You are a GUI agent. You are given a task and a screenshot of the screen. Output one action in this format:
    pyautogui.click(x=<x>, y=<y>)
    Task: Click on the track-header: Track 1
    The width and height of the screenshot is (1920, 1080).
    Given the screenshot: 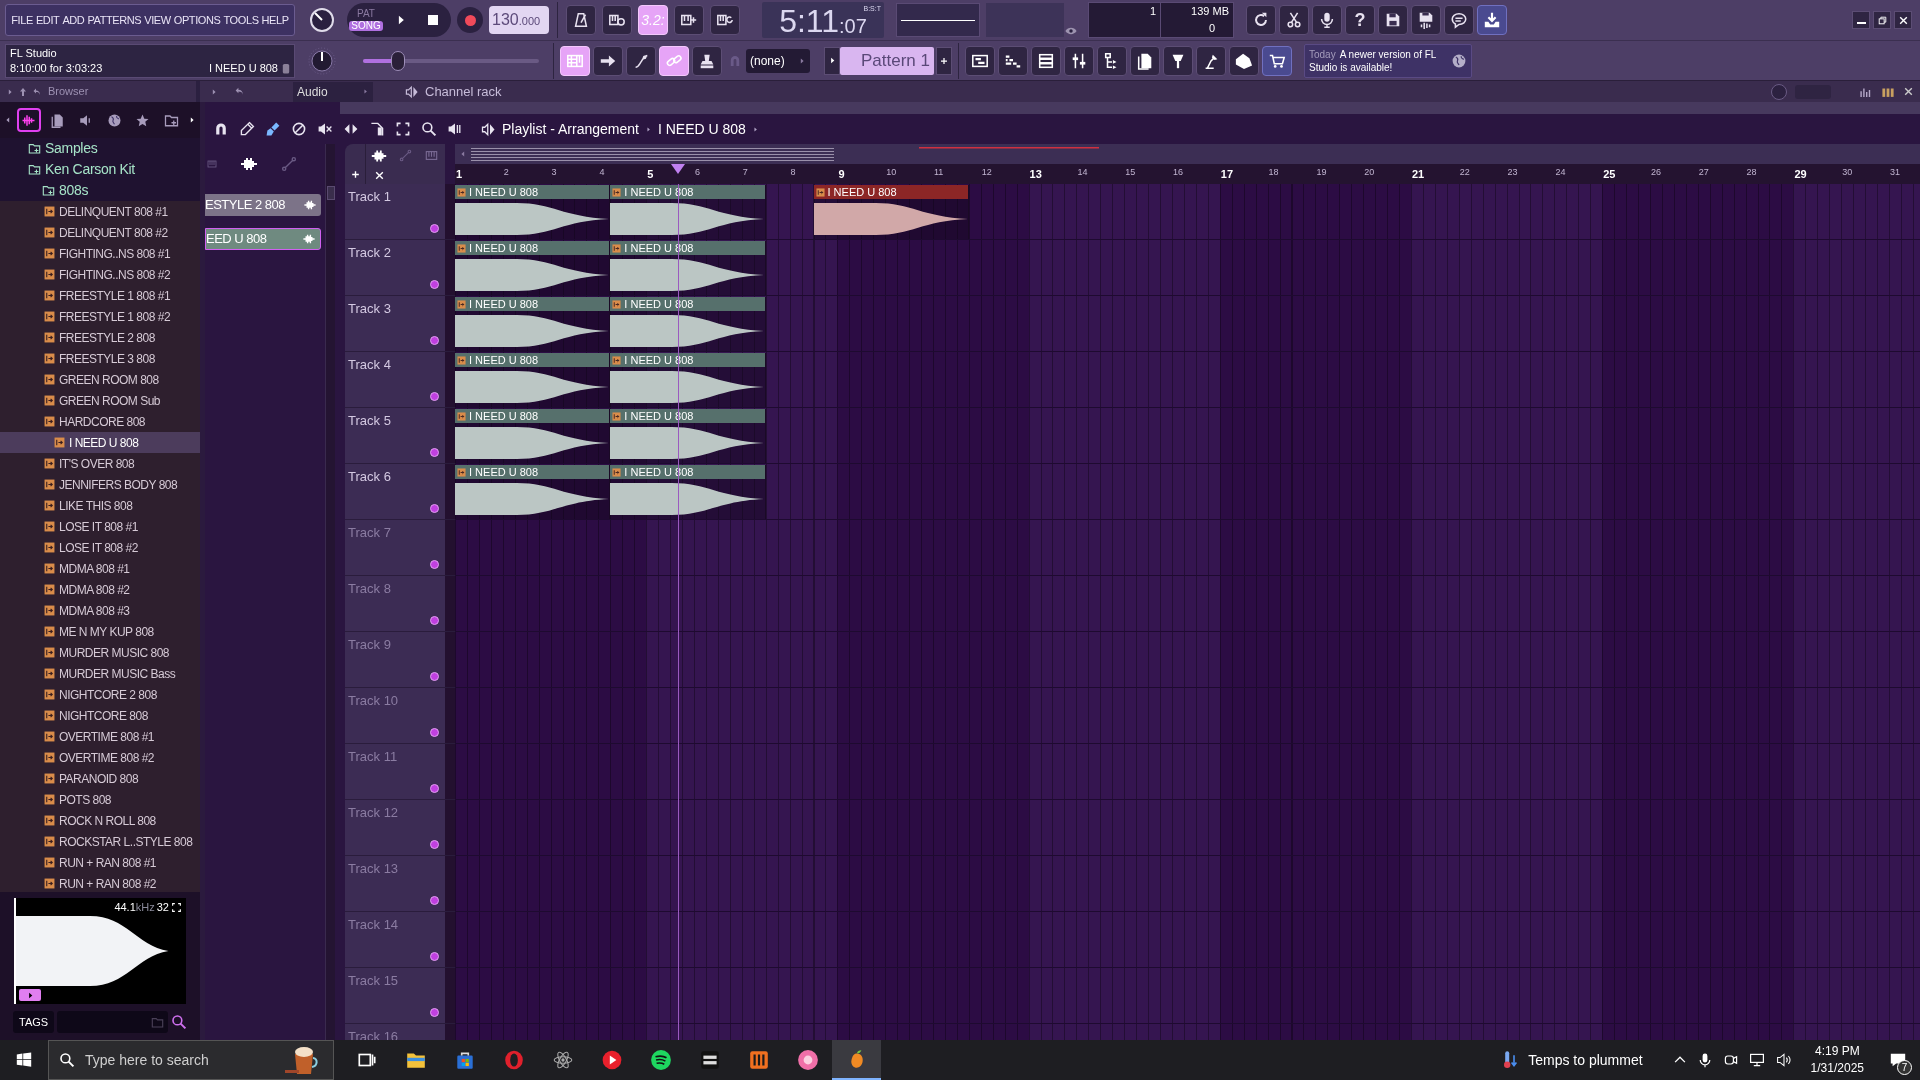 What is the action you would take?
    pyautogui.click(x=395, y=212)
    